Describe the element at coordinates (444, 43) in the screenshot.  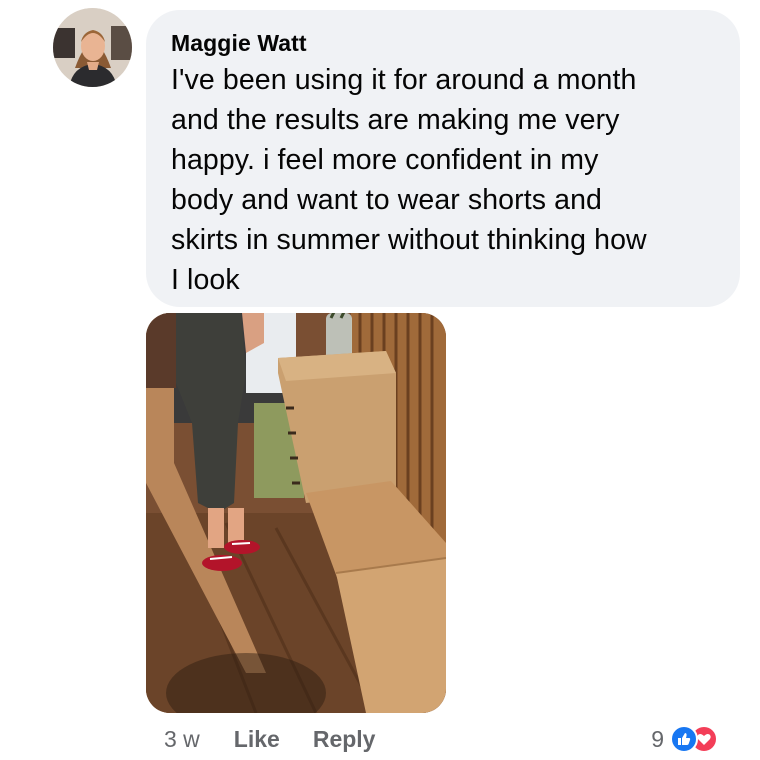
I see `author-name: Maggie Watt` at that location.